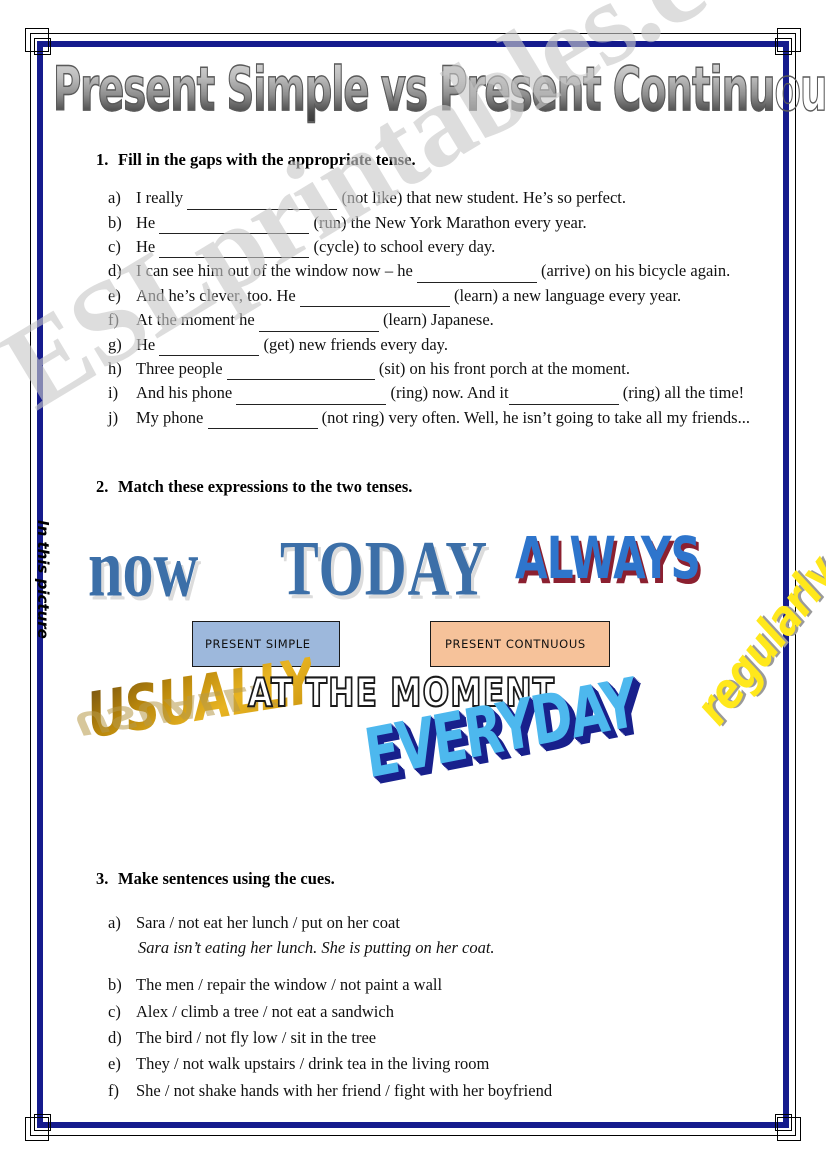  Describe the element at coordinates (43, 579) in the screenshot. I see `side-note: In this picture` at that location.